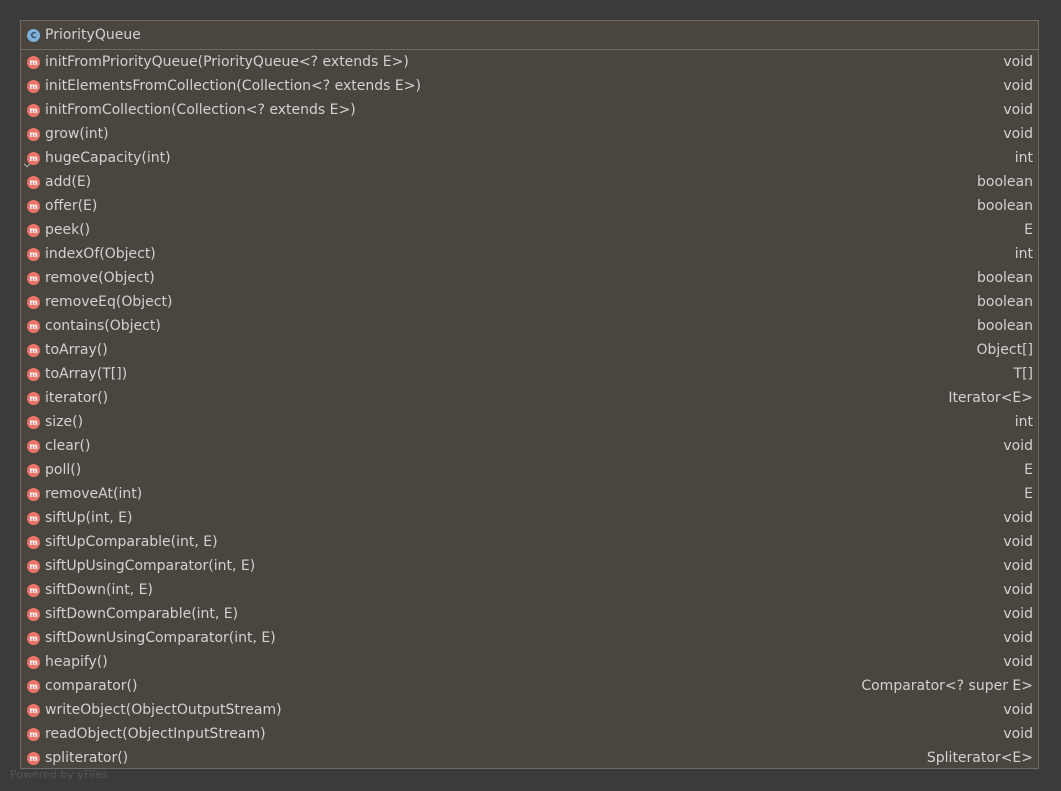 This screenshot has width=1061, height=791. I want to click on method-row: m peek() E, so click(529, 230).